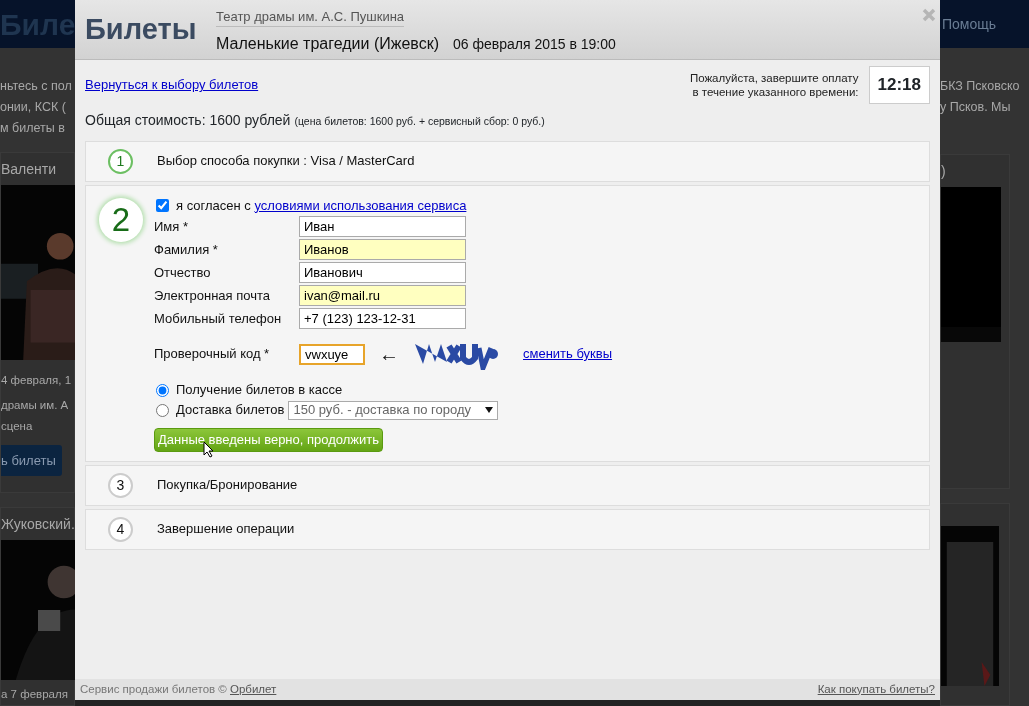 Image resolution: width=1029 pixels, height=706 pixels. Describe the element at coordinates (35, 405) in the screenshot. I see `event-info: драмы им. А` at that location.